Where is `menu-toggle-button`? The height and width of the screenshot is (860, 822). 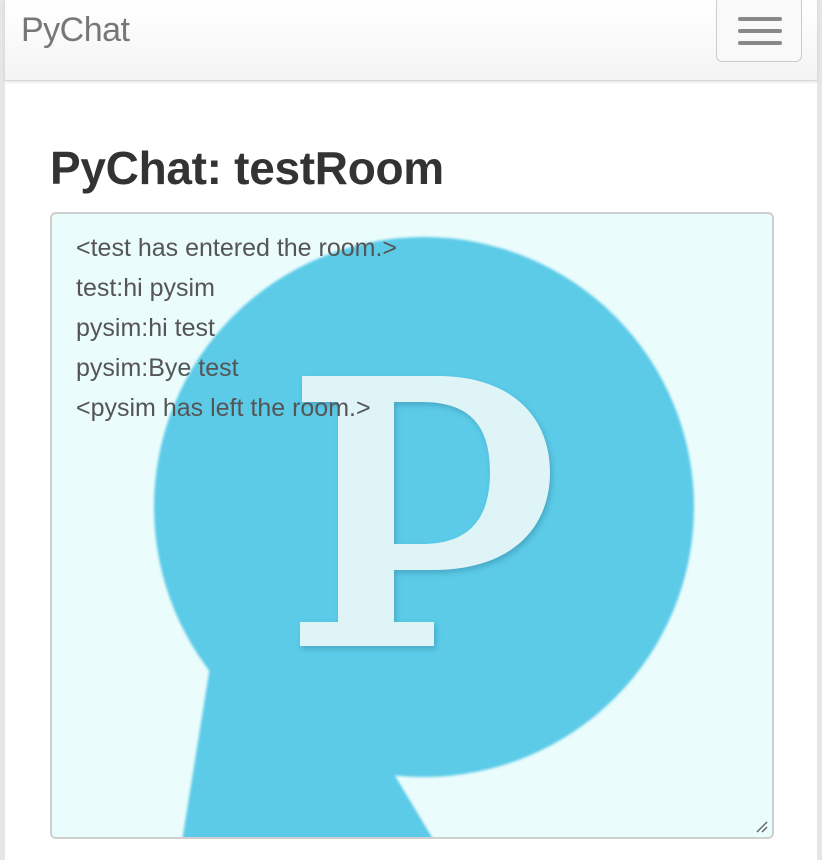 menu-toggle-button is located at coordinates (759, 31).